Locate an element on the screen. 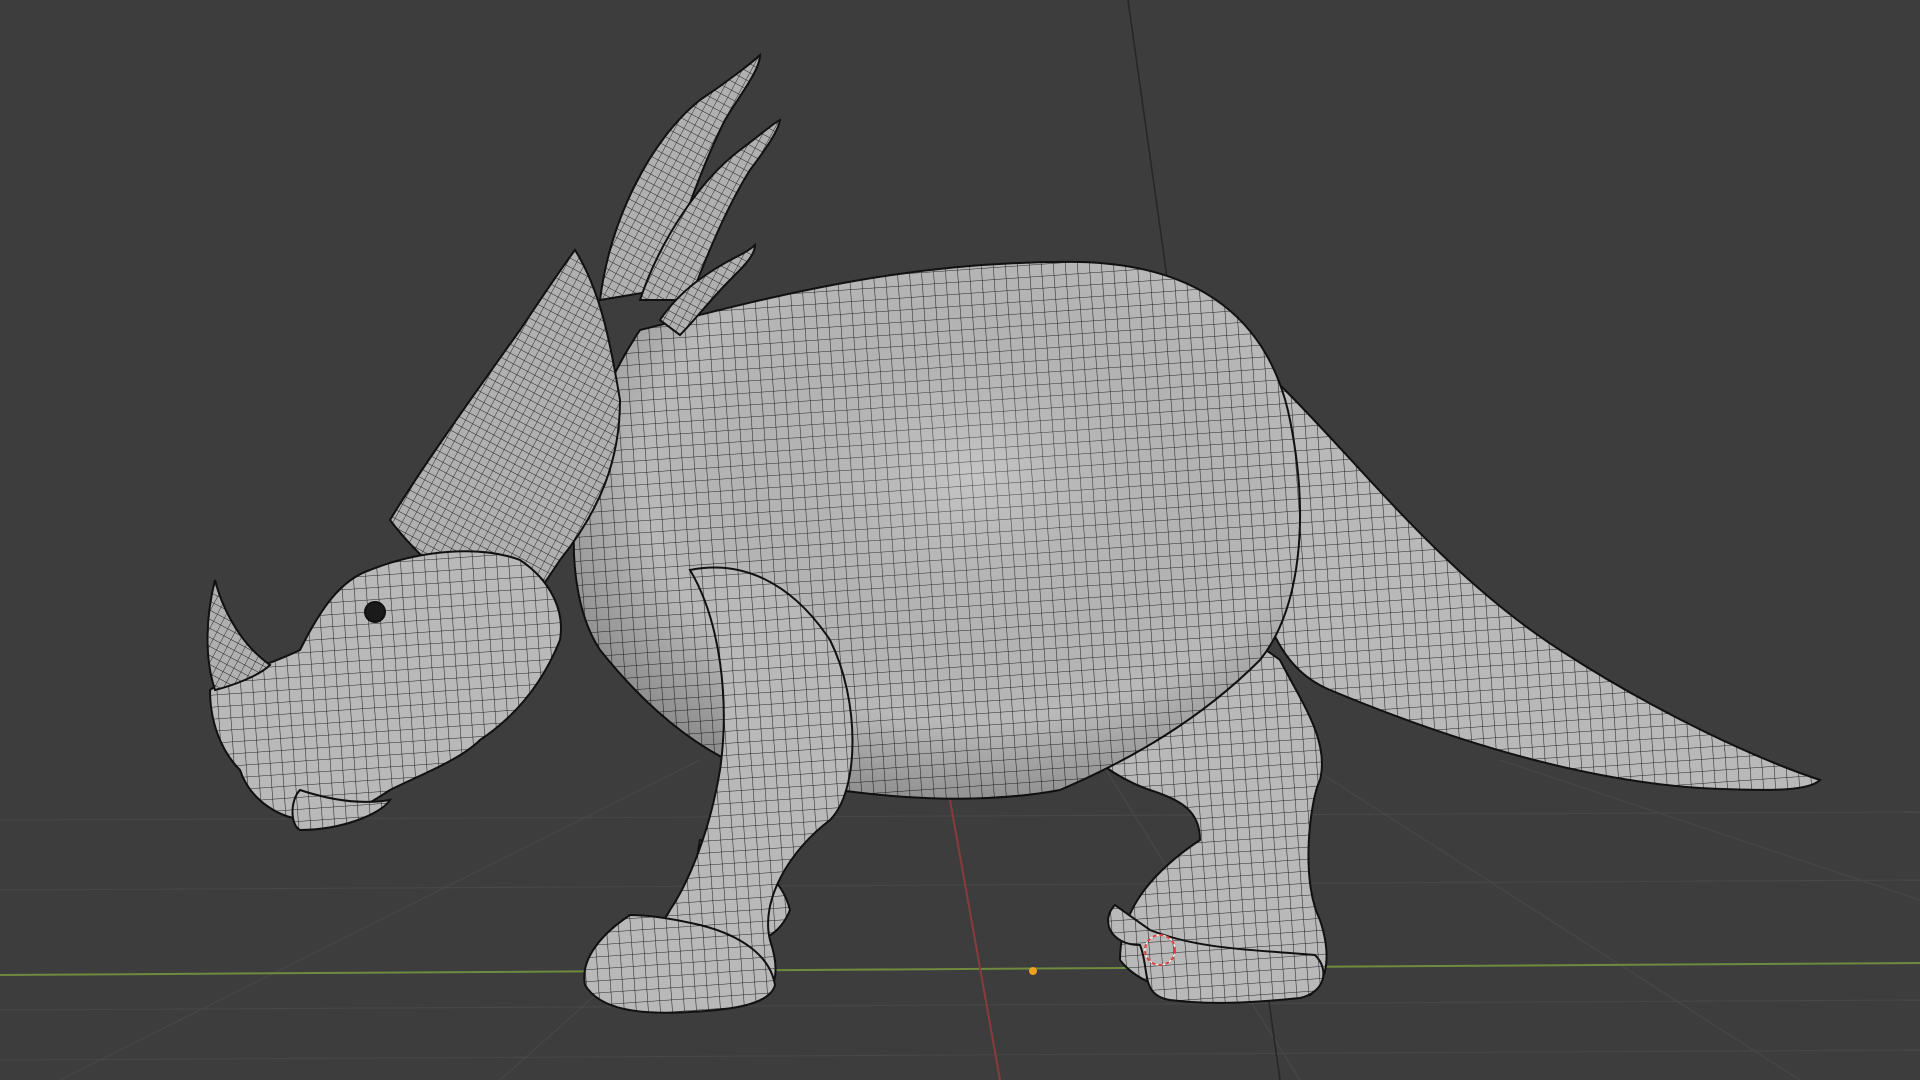 This screenshot has height=1080, width=1920. head is located at coordinates (385, 686).